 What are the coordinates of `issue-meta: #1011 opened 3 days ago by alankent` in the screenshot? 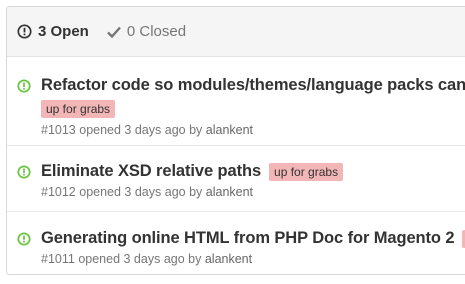 It's located at (241, 259).